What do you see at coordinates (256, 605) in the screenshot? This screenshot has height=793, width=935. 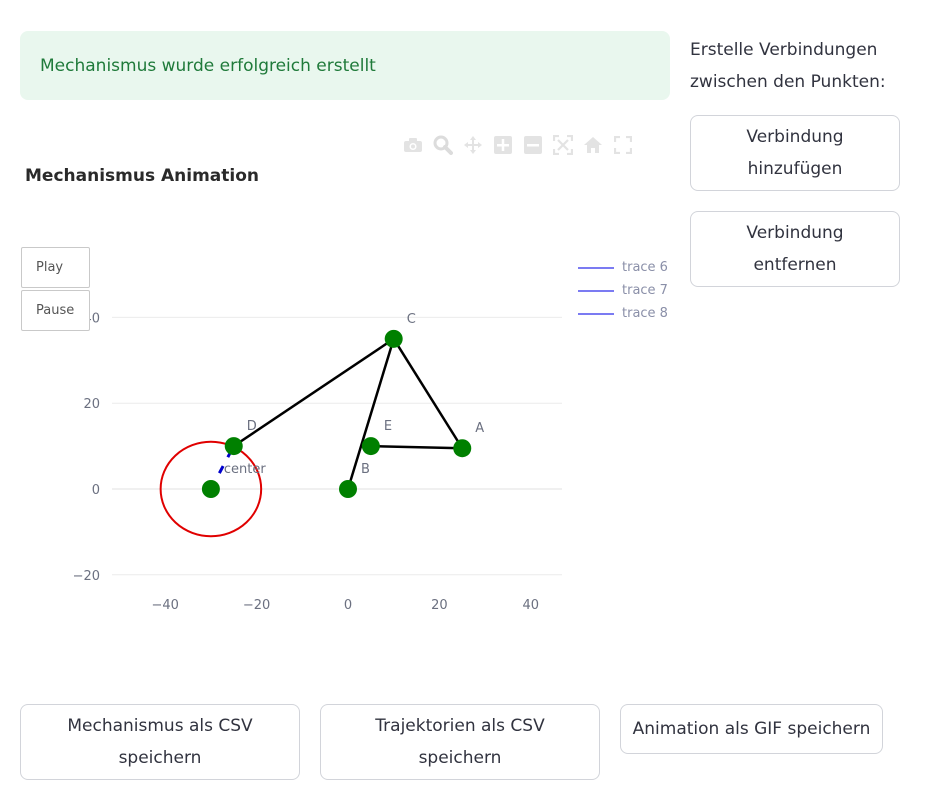 I see `x-tick-label: −20` at bounding box center [256, 605].